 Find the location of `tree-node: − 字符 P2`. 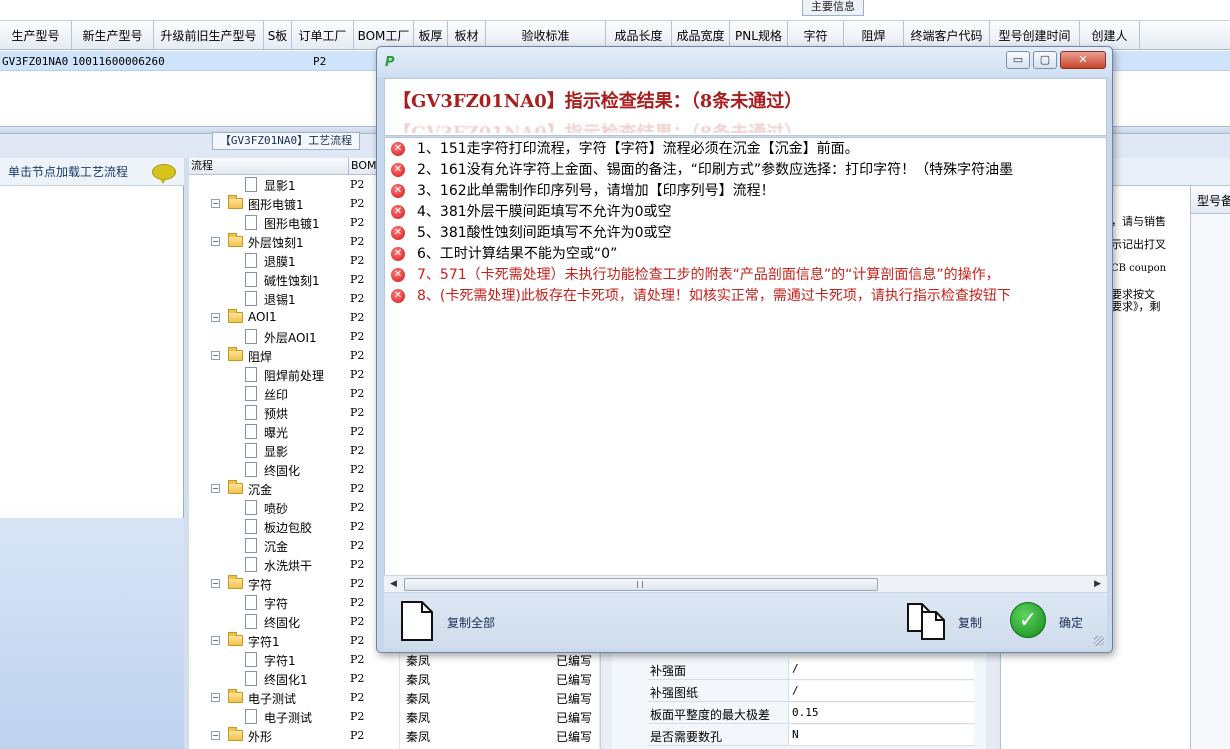

tree-node: − 字符 P2 is located at coordinates (294, 583).